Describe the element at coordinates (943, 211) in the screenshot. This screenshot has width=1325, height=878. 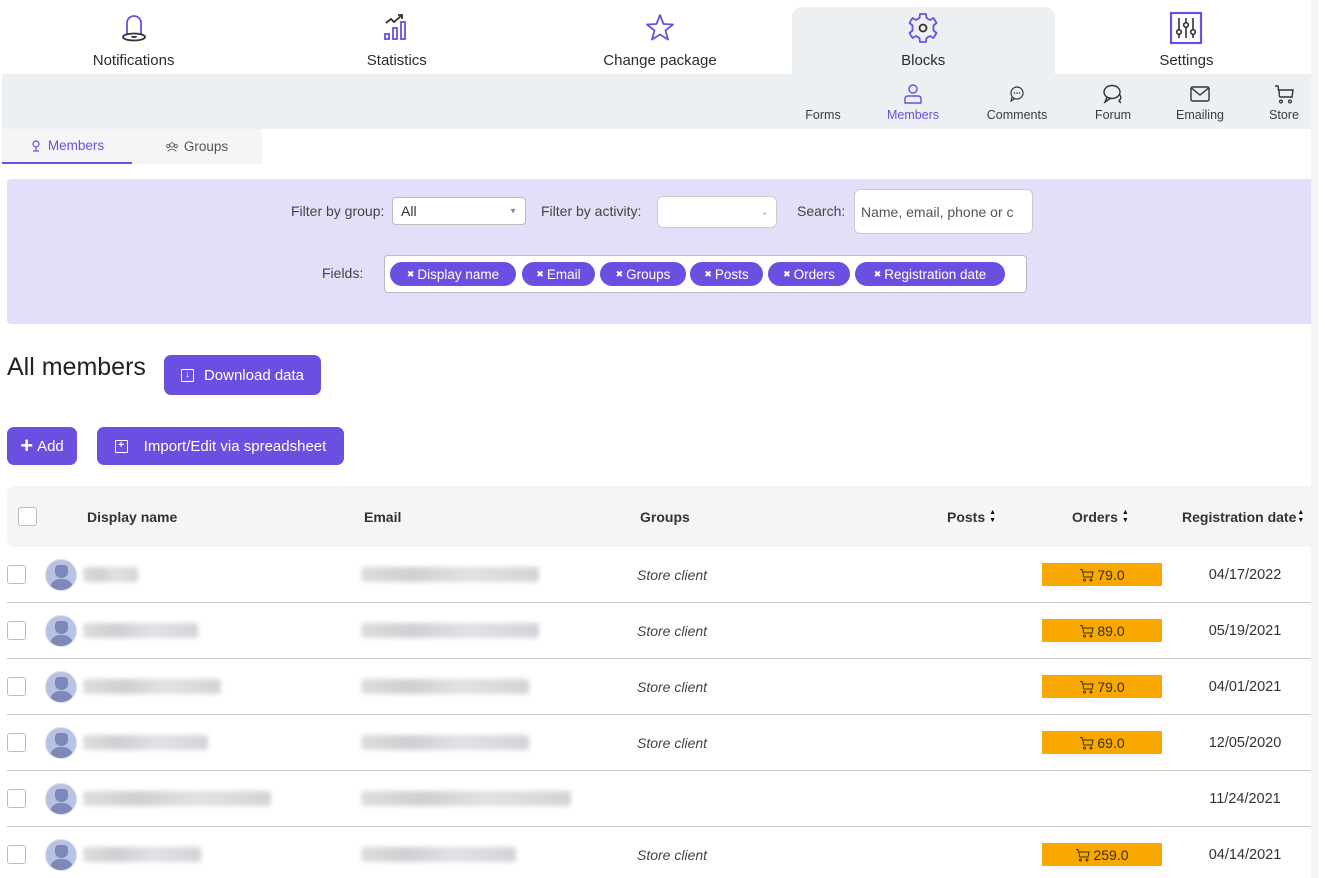
I see `search-input: Name, email, phone or c` at that location.